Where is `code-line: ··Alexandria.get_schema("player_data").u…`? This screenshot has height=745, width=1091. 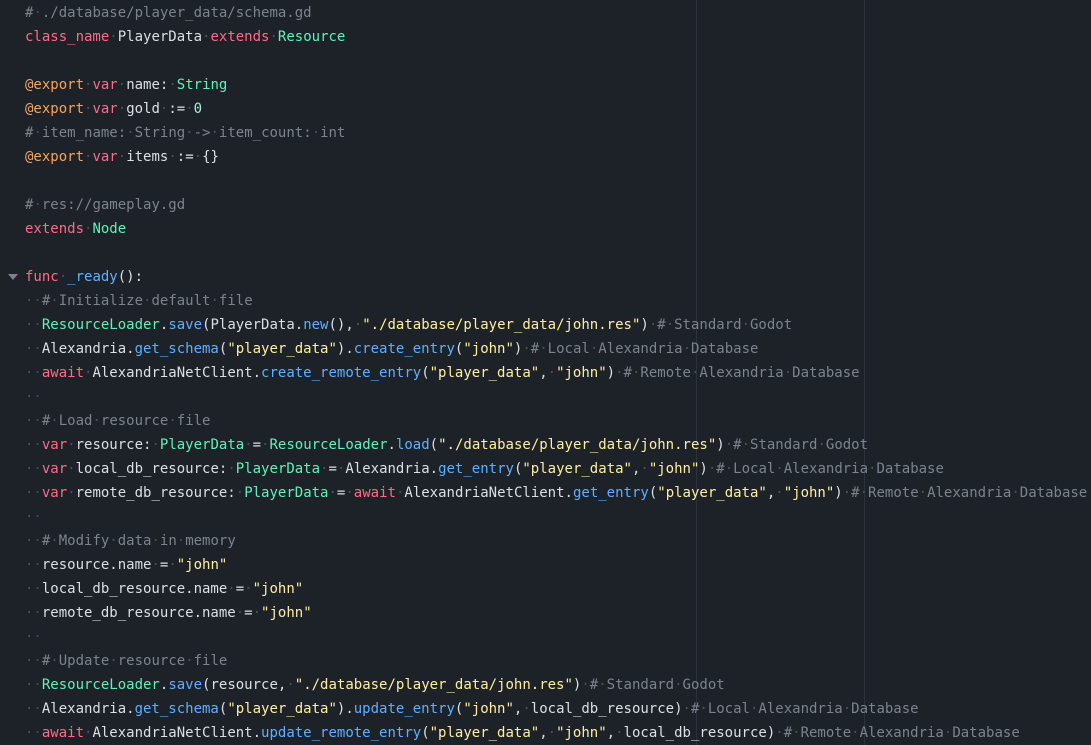
code-line: ··Alexandria.get_schema("player_data").u… is located at coordinates (545, 709).